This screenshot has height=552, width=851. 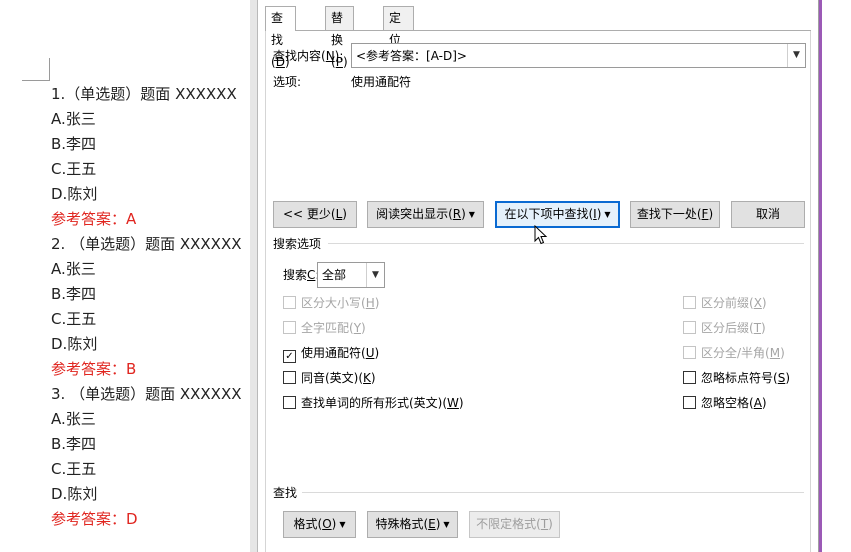 What do you see at coordinates (768, 214) in the screenshot?
I see `cancel-button: 取消` at bounding box center [768, 214].